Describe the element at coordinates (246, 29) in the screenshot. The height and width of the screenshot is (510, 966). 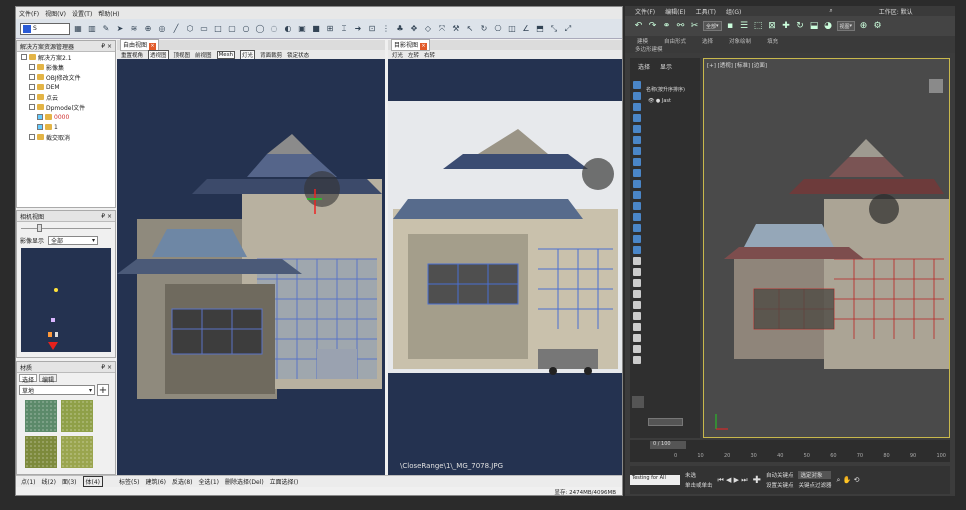
I see `circle-icon: ○` at that location.